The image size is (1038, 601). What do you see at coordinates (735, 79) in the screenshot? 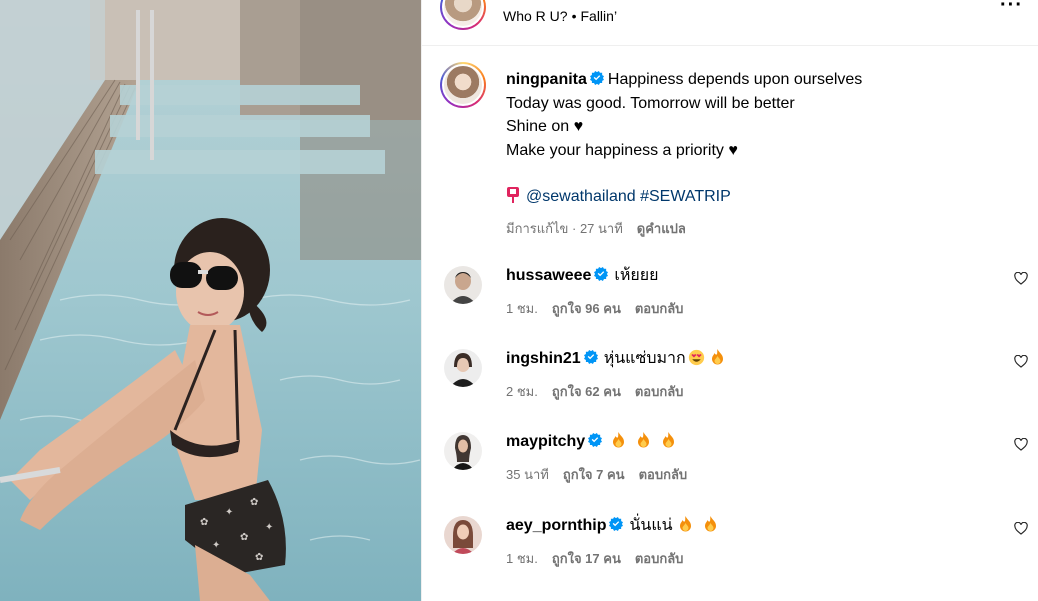
I see `caption-line: Happiness depends upon ourselves` at bounding box center [735, 79].